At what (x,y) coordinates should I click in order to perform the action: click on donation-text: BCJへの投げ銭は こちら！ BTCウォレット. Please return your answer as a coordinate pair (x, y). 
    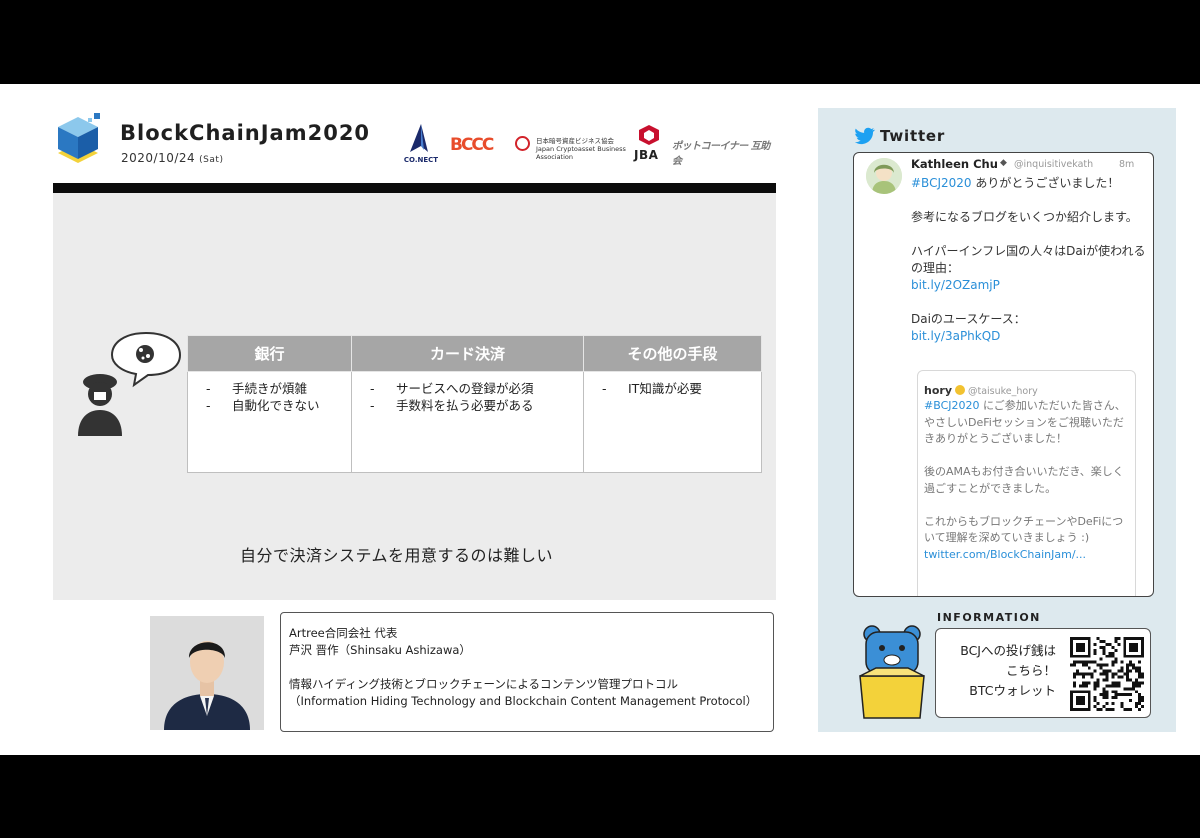
    Looking at the image, I should click on (1008, 670).